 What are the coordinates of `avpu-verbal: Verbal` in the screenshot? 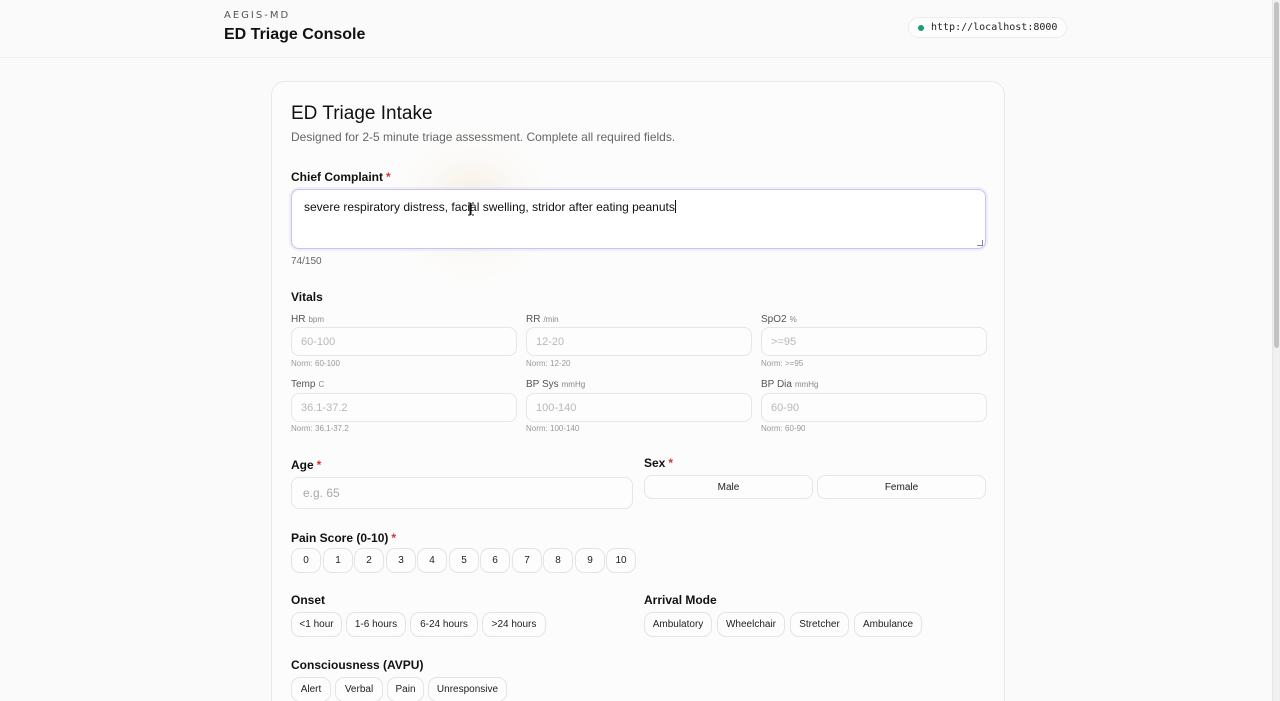 It's located at (359, 689).